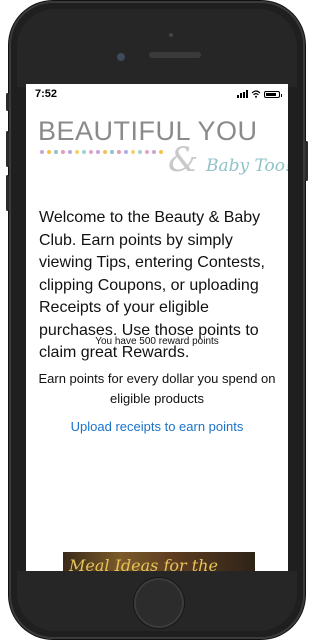 The width and height of the screenshot is (320, 641). Describe the element at coordinates (256, 94) in the screenshot. I see `wifi-icon` at that location.